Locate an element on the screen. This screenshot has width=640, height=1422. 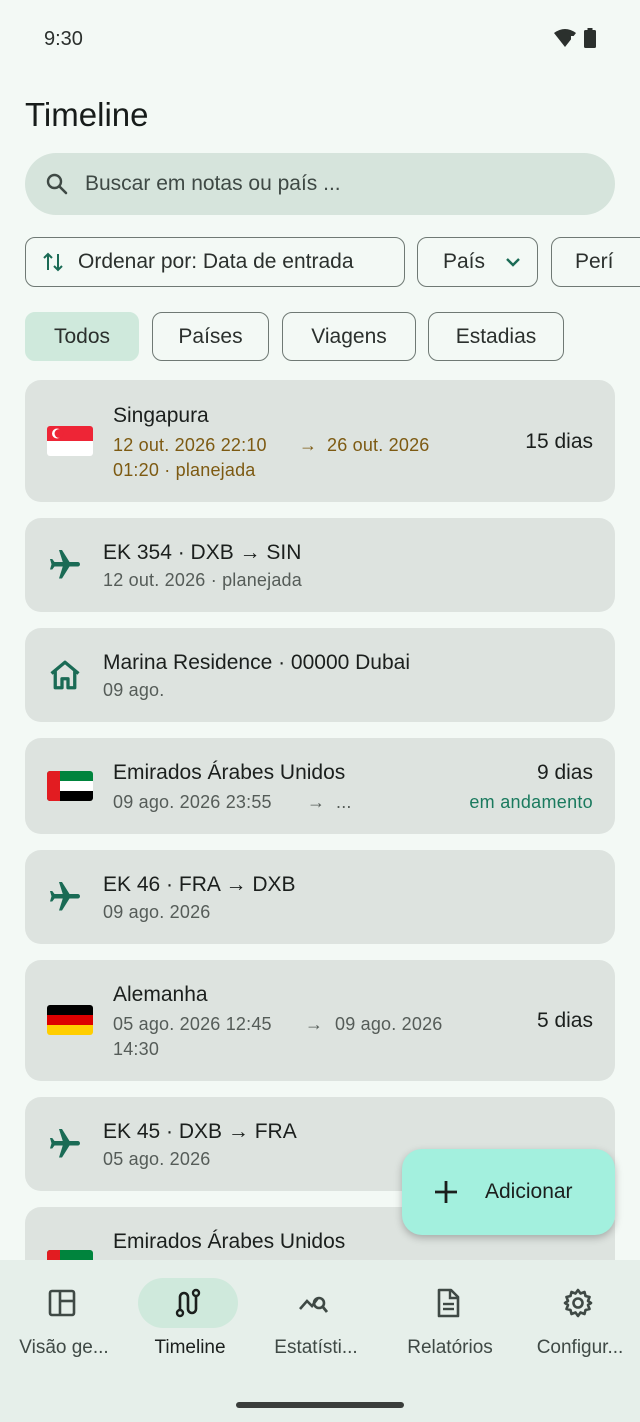
country-chip-label: País is located at coordinates (464, 261).